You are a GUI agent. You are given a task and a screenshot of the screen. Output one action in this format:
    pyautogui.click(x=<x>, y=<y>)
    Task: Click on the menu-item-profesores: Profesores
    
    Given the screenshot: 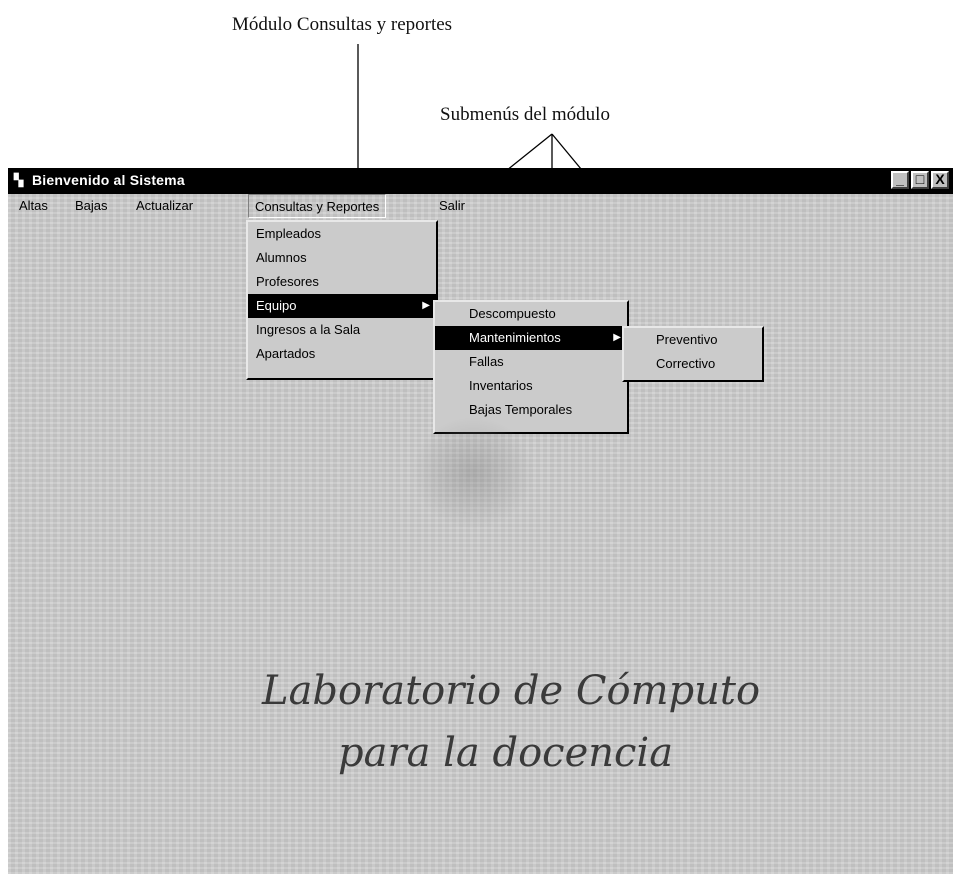 What is the action you would take?
    pyautogui.click(x=342, y=282)
    